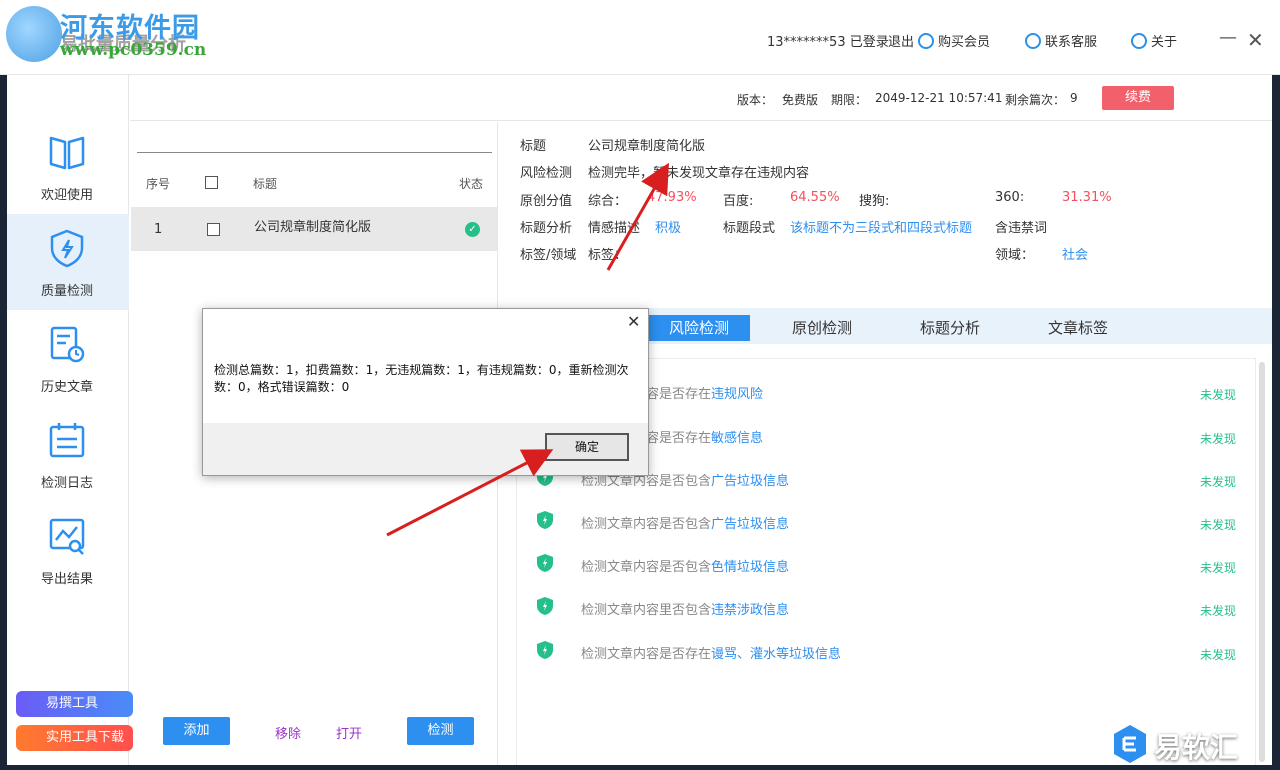  Describe the element at coordinates (640, 767) in the screenshot. I see `window-edge-bottom` at that location.